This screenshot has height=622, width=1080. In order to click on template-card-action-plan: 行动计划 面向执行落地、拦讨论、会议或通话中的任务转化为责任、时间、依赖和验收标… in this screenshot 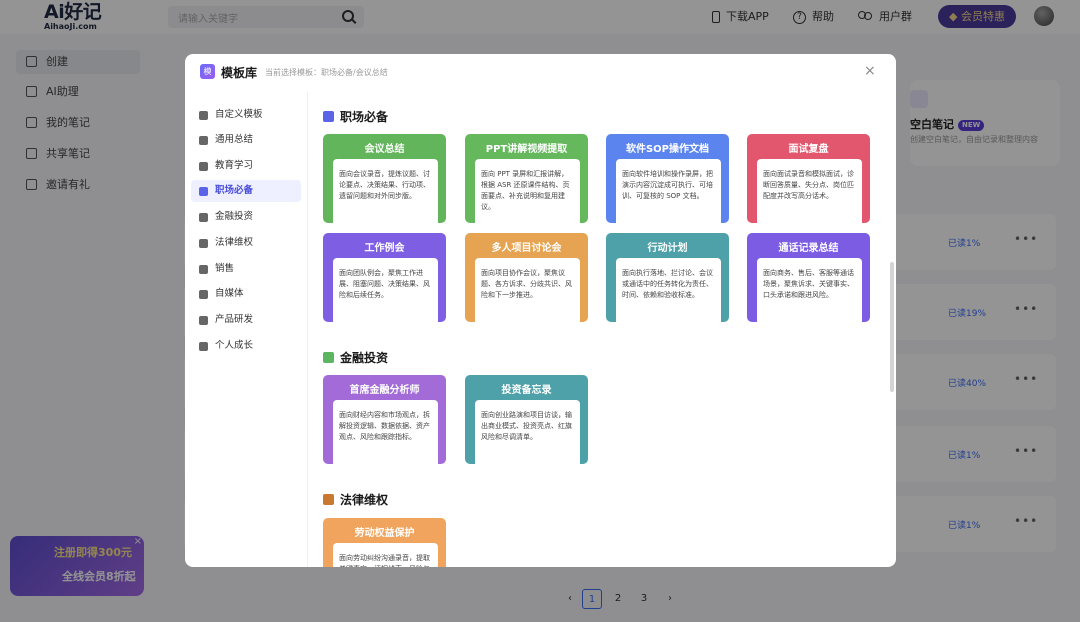, I will do `click(667, 277)`.